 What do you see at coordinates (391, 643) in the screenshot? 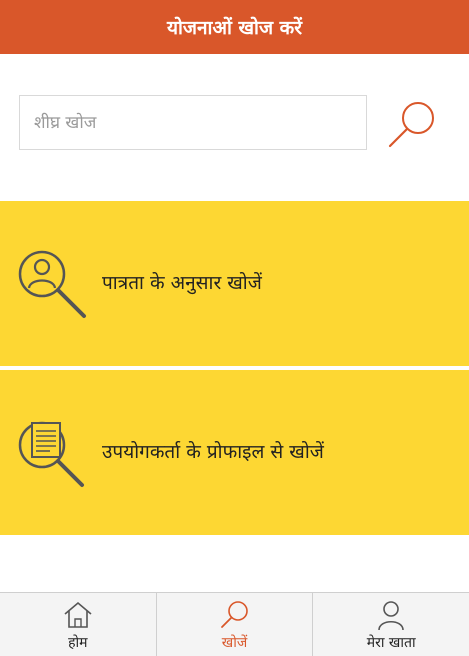
I see `nav-label-my-account: मेरा खाता` at bounding box center [391, 643].